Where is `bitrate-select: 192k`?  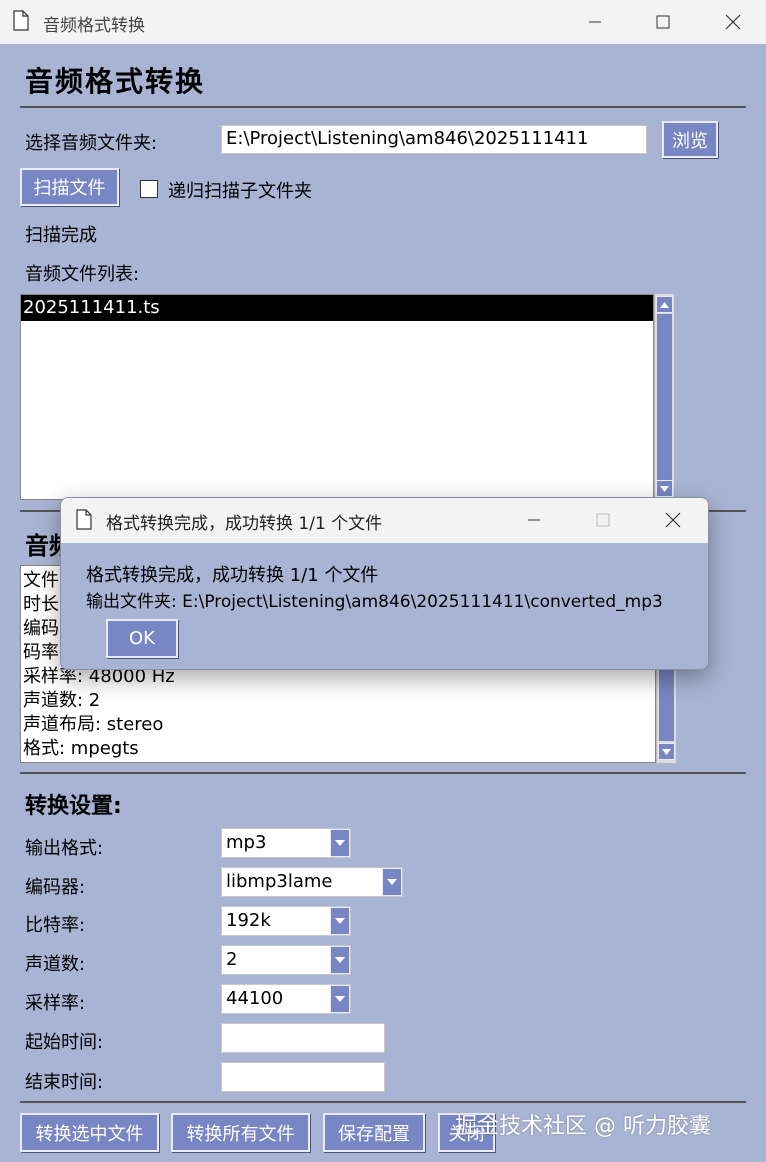 bitrate-select: 192k is located at coordinates (286, 921).